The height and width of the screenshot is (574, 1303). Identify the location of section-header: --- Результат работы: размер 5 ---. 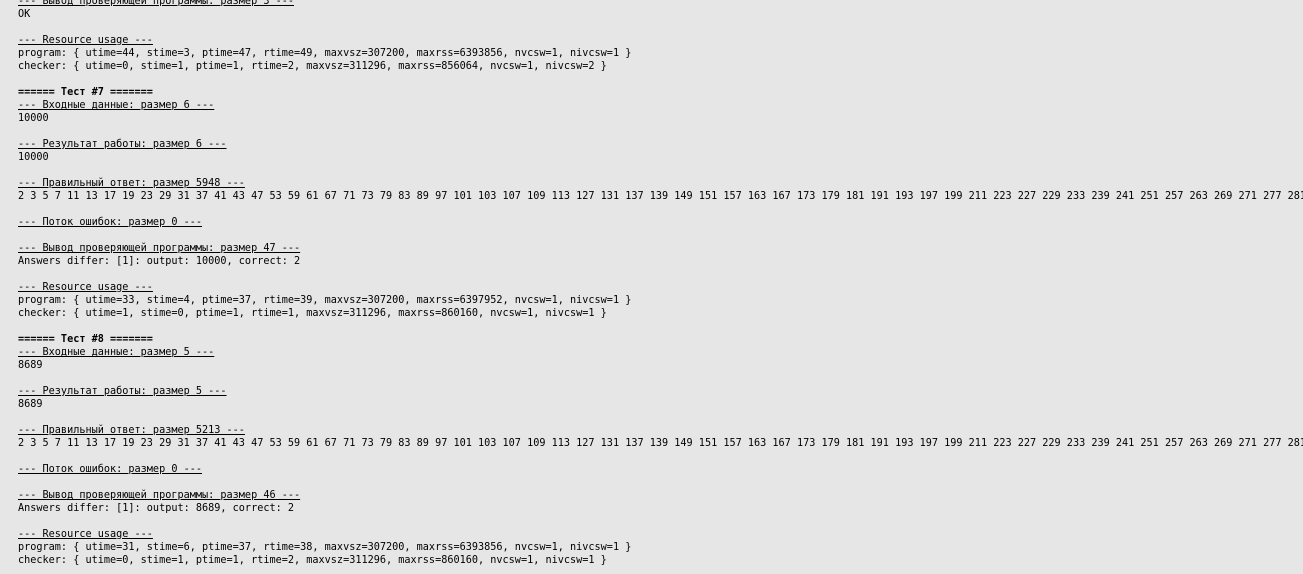
(660, 391).